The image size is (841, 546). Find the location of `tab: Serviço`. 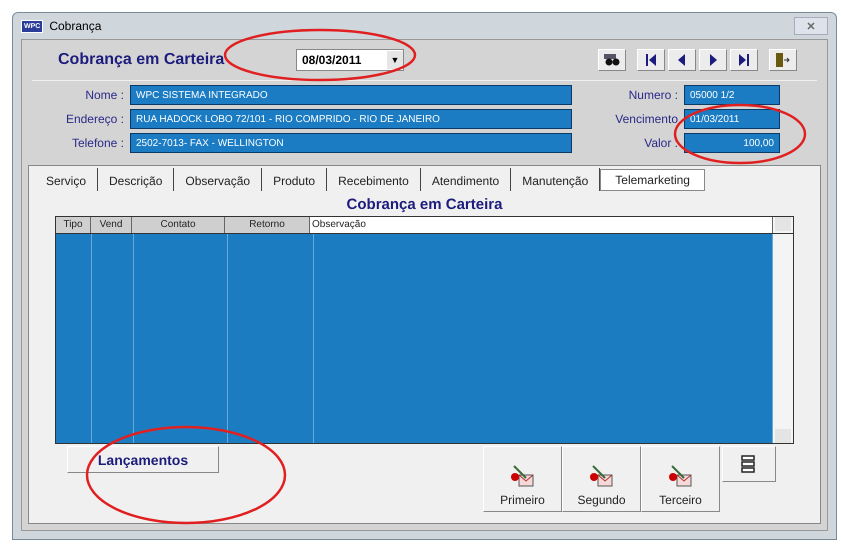

tab: Serviço is located at coordinates (66, 179).